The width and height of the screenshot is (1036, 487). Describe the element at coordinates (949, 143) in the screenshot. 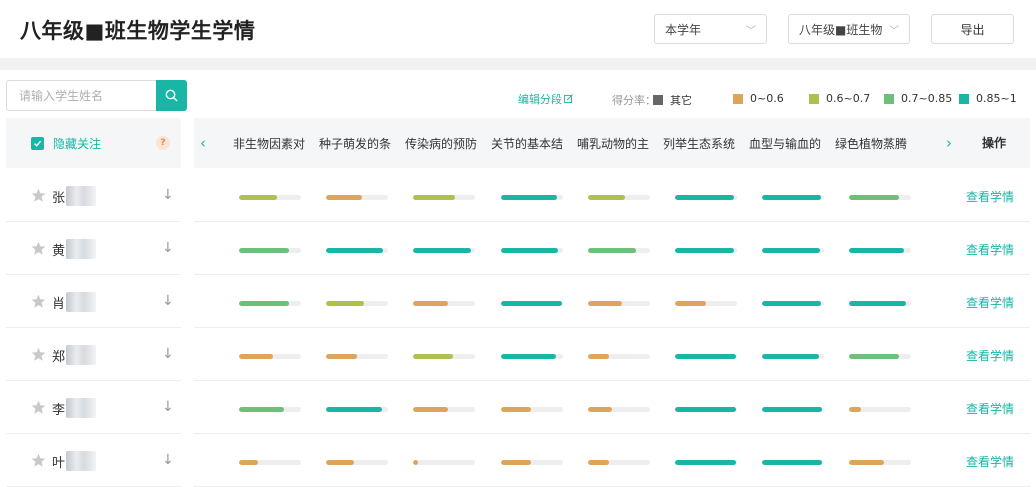

I see `scroll-right-icon: ›` at that location.